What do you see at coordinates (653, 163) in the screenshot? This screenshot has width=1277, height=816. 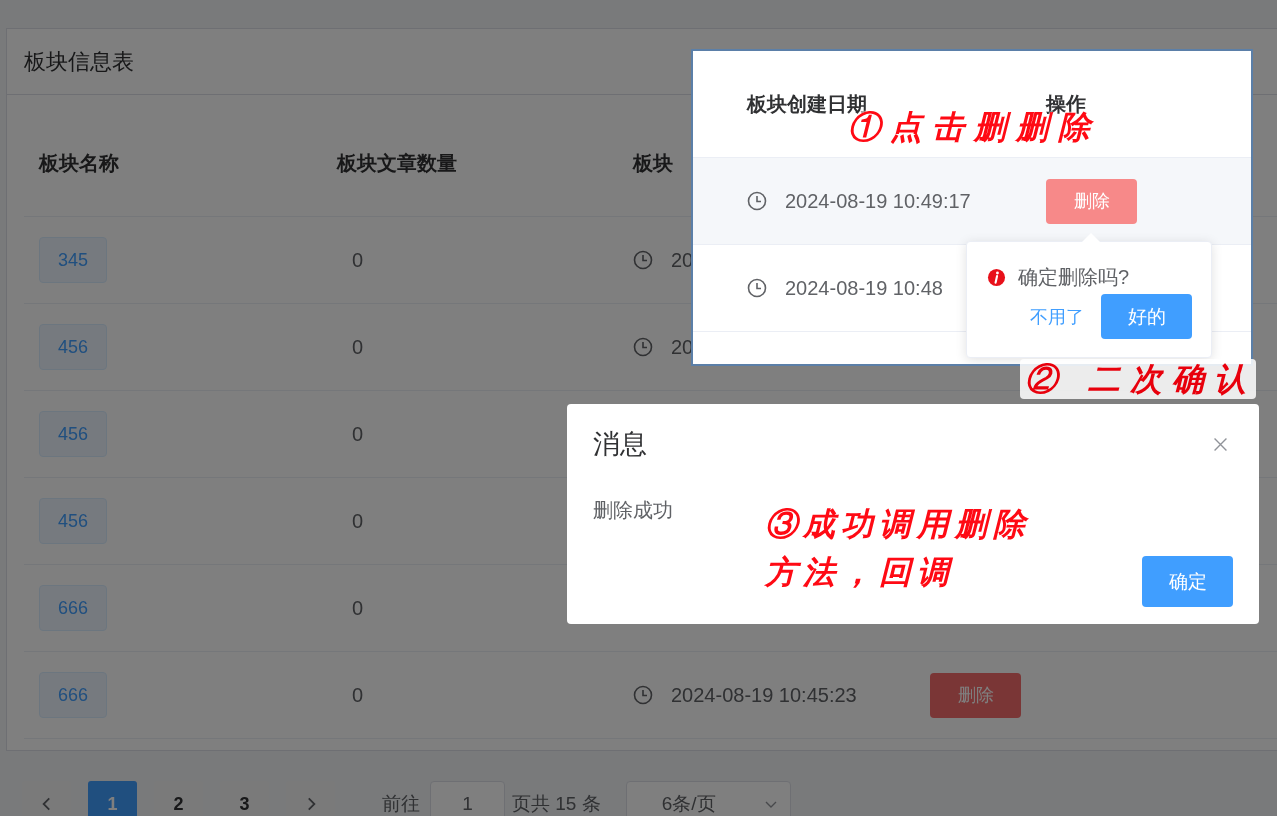 I see `column-header: 板块` at bounding box center [653, 163].